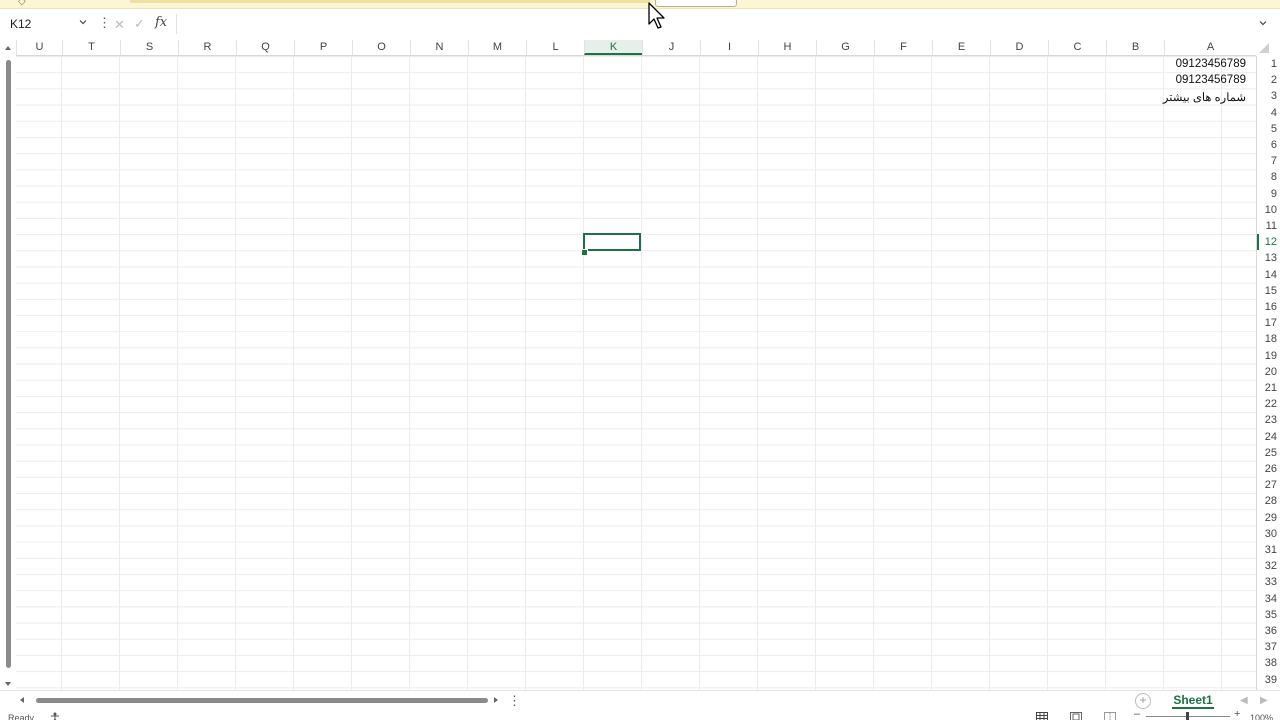 The height and width of the screenshot is (720, 1280). I want to click on column-header-k: K, so click(613, 47).